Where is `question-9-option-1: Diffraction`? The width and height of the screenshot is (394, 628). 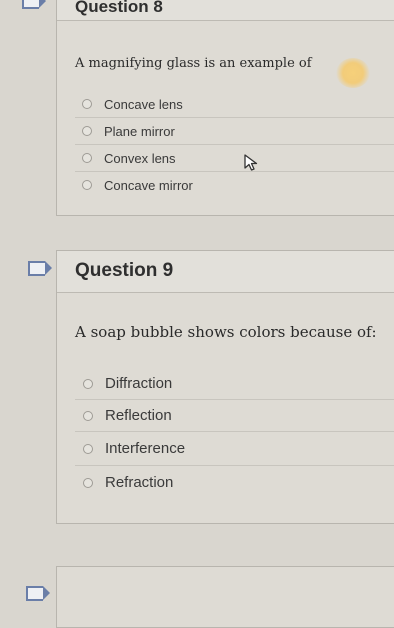 question-9-option-1: Diffraction is located at coordinates (234, 384).